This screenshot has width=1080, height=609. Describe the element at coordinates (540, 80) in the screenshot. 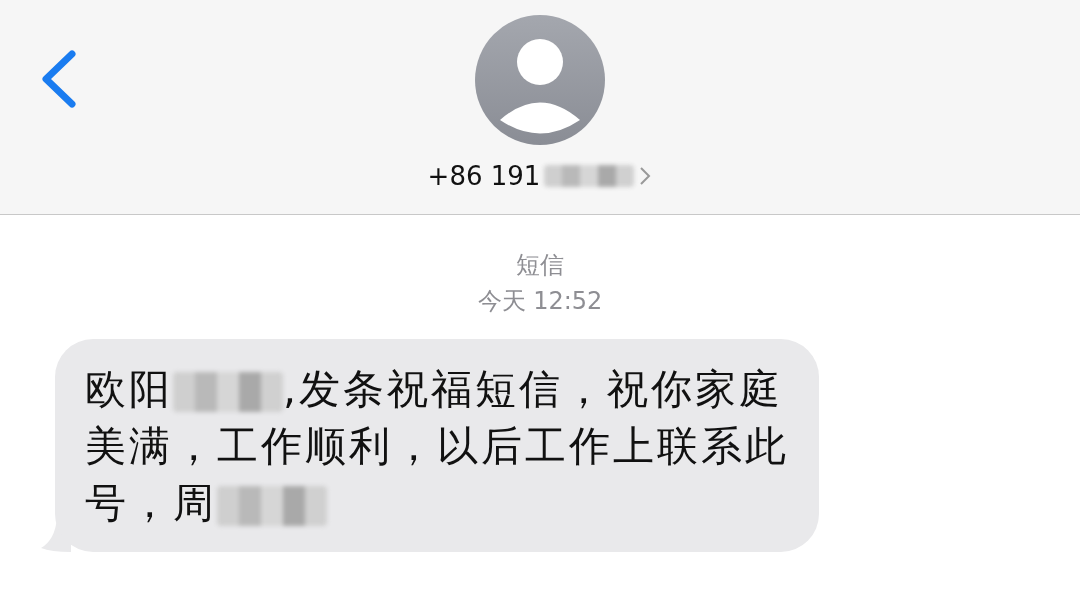

I see `avatar-icon` at that location.